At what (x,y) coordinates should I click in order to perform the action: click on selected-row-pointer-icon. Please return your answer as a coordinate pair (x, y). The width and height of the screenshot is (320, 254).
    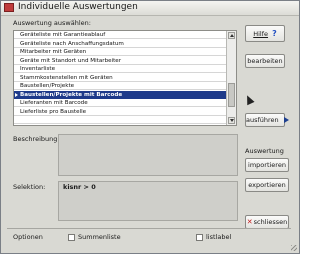
    Looking at the image, I should click on (16, 94).